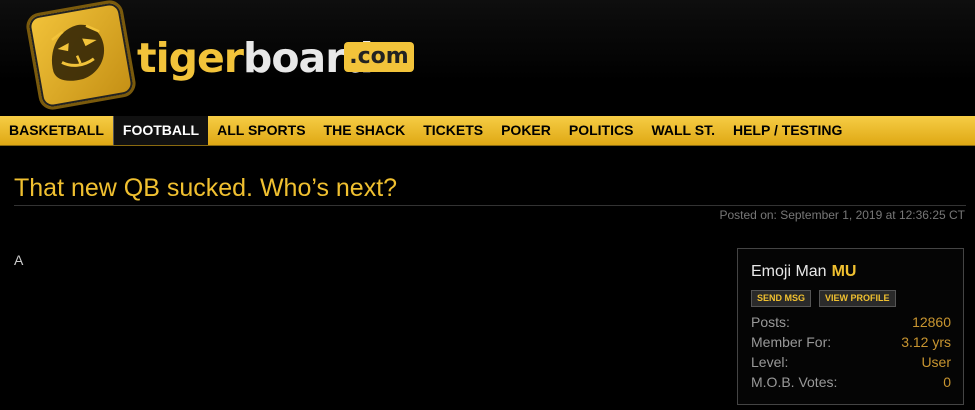 The width and height of the screenshot is (975, 410). What do you see at coordinates (787, 130) in the screenshot?
I see `nav-item-help-testing: HELP / TESTING` at bounding box center [787, 130].